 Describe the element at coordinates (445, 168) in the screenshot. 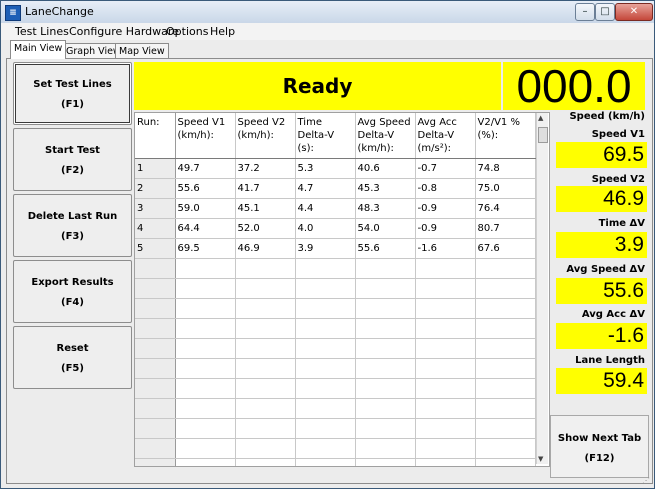

I see `table-cell: -0.7` at that location.